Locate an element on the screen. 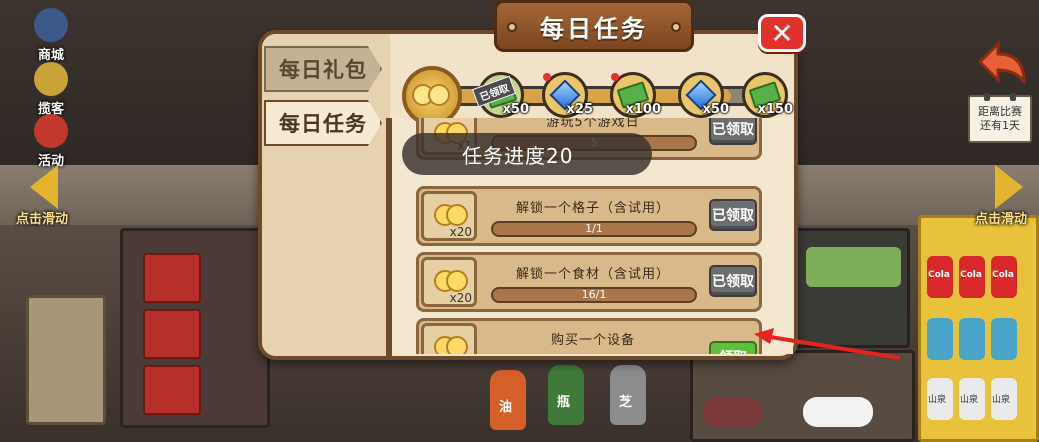  mushrooms is located at coordinates (733, 412).